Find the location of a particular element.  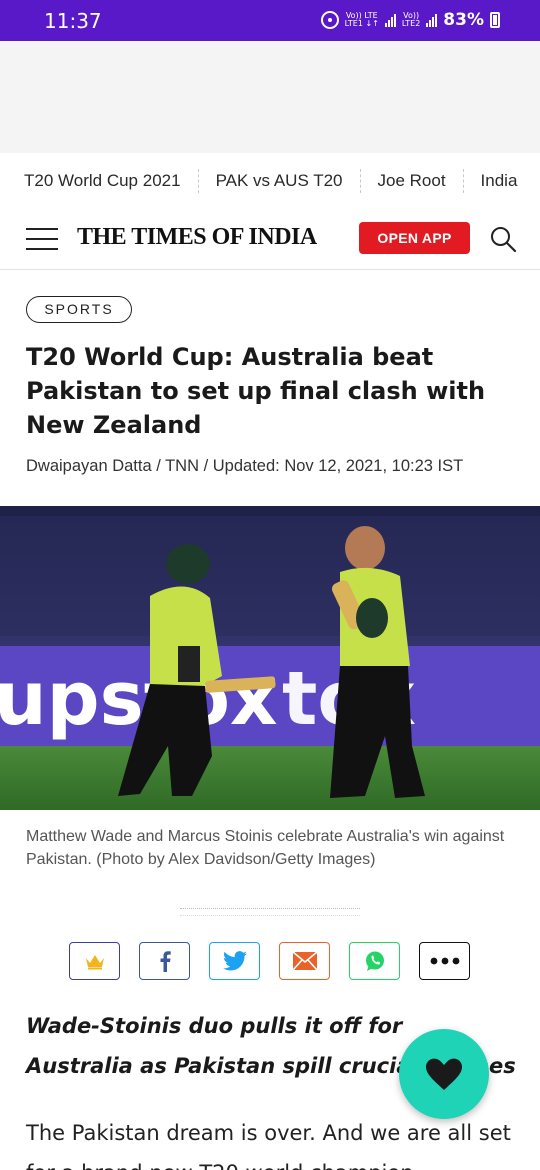

more-share-button is located at coordinates (444, 961).